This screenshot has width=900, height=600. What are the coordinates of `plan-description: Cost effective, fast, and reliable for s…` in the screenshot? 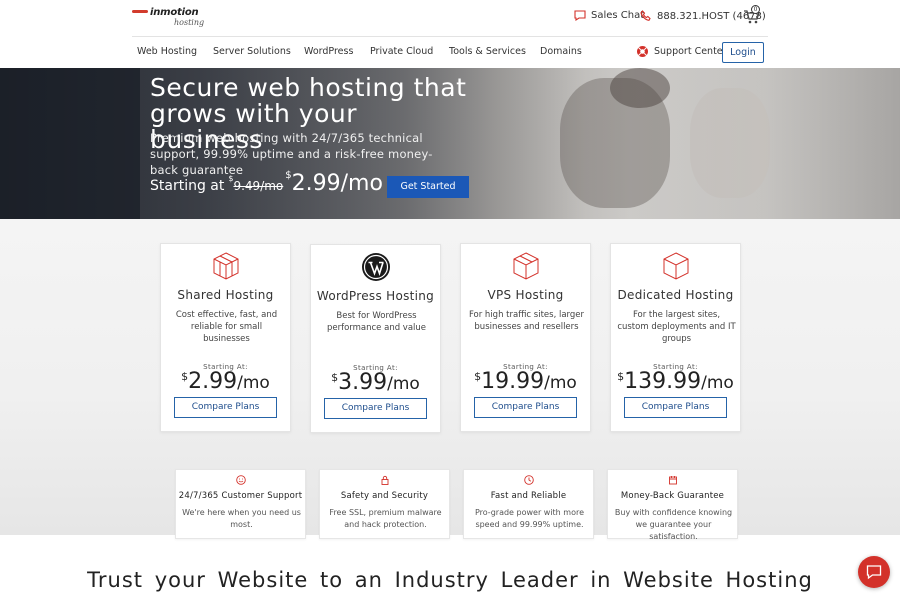 It's located at (226, 327).